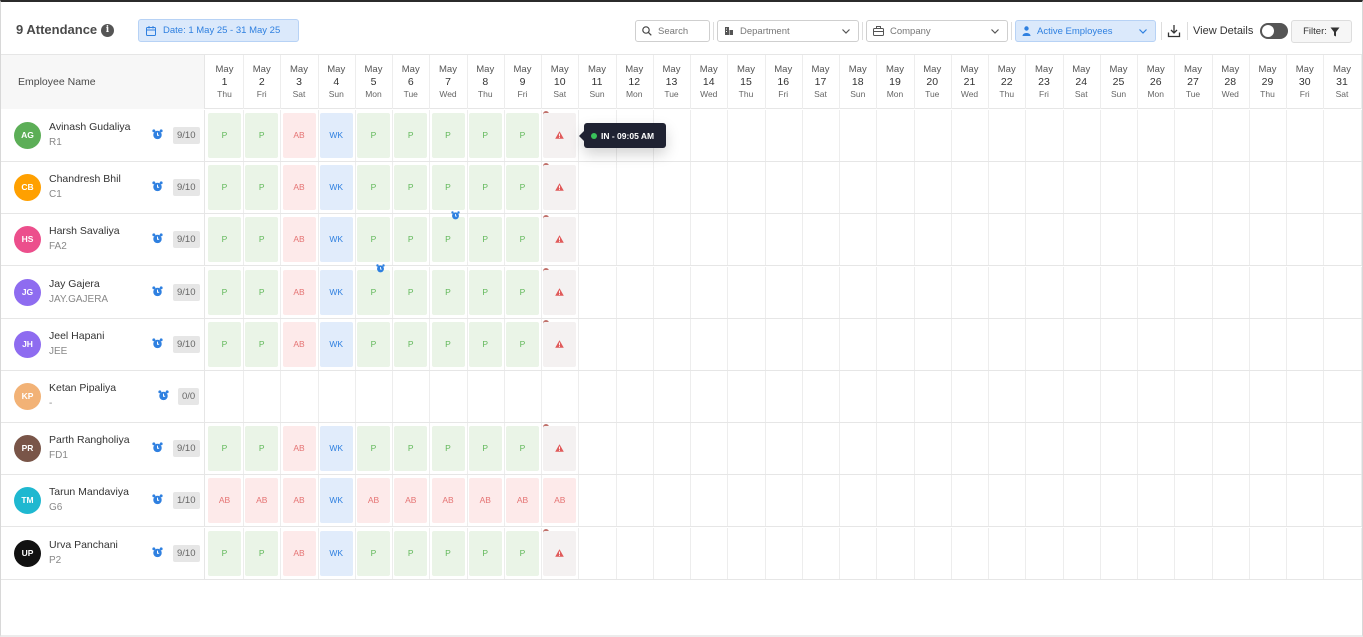  Describe the element at coordinates (218, 30) in the screenshot. I see `date-range-button: Date: 1 May 25 - 31 May 25` at that location.